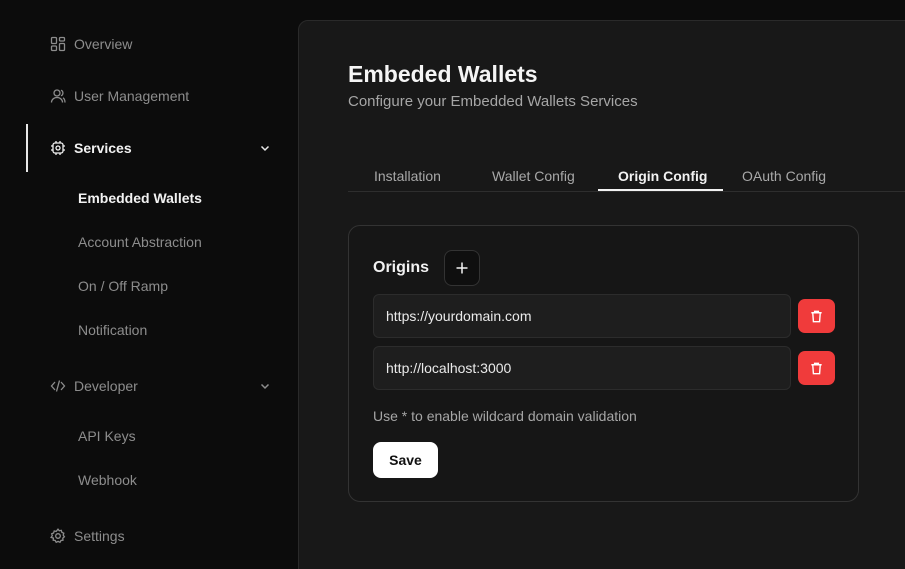  What do you see at coordinates (103, 44) in the screenshot?
I see `nav-overview-label: Overview` at bounding box center [103, 44].